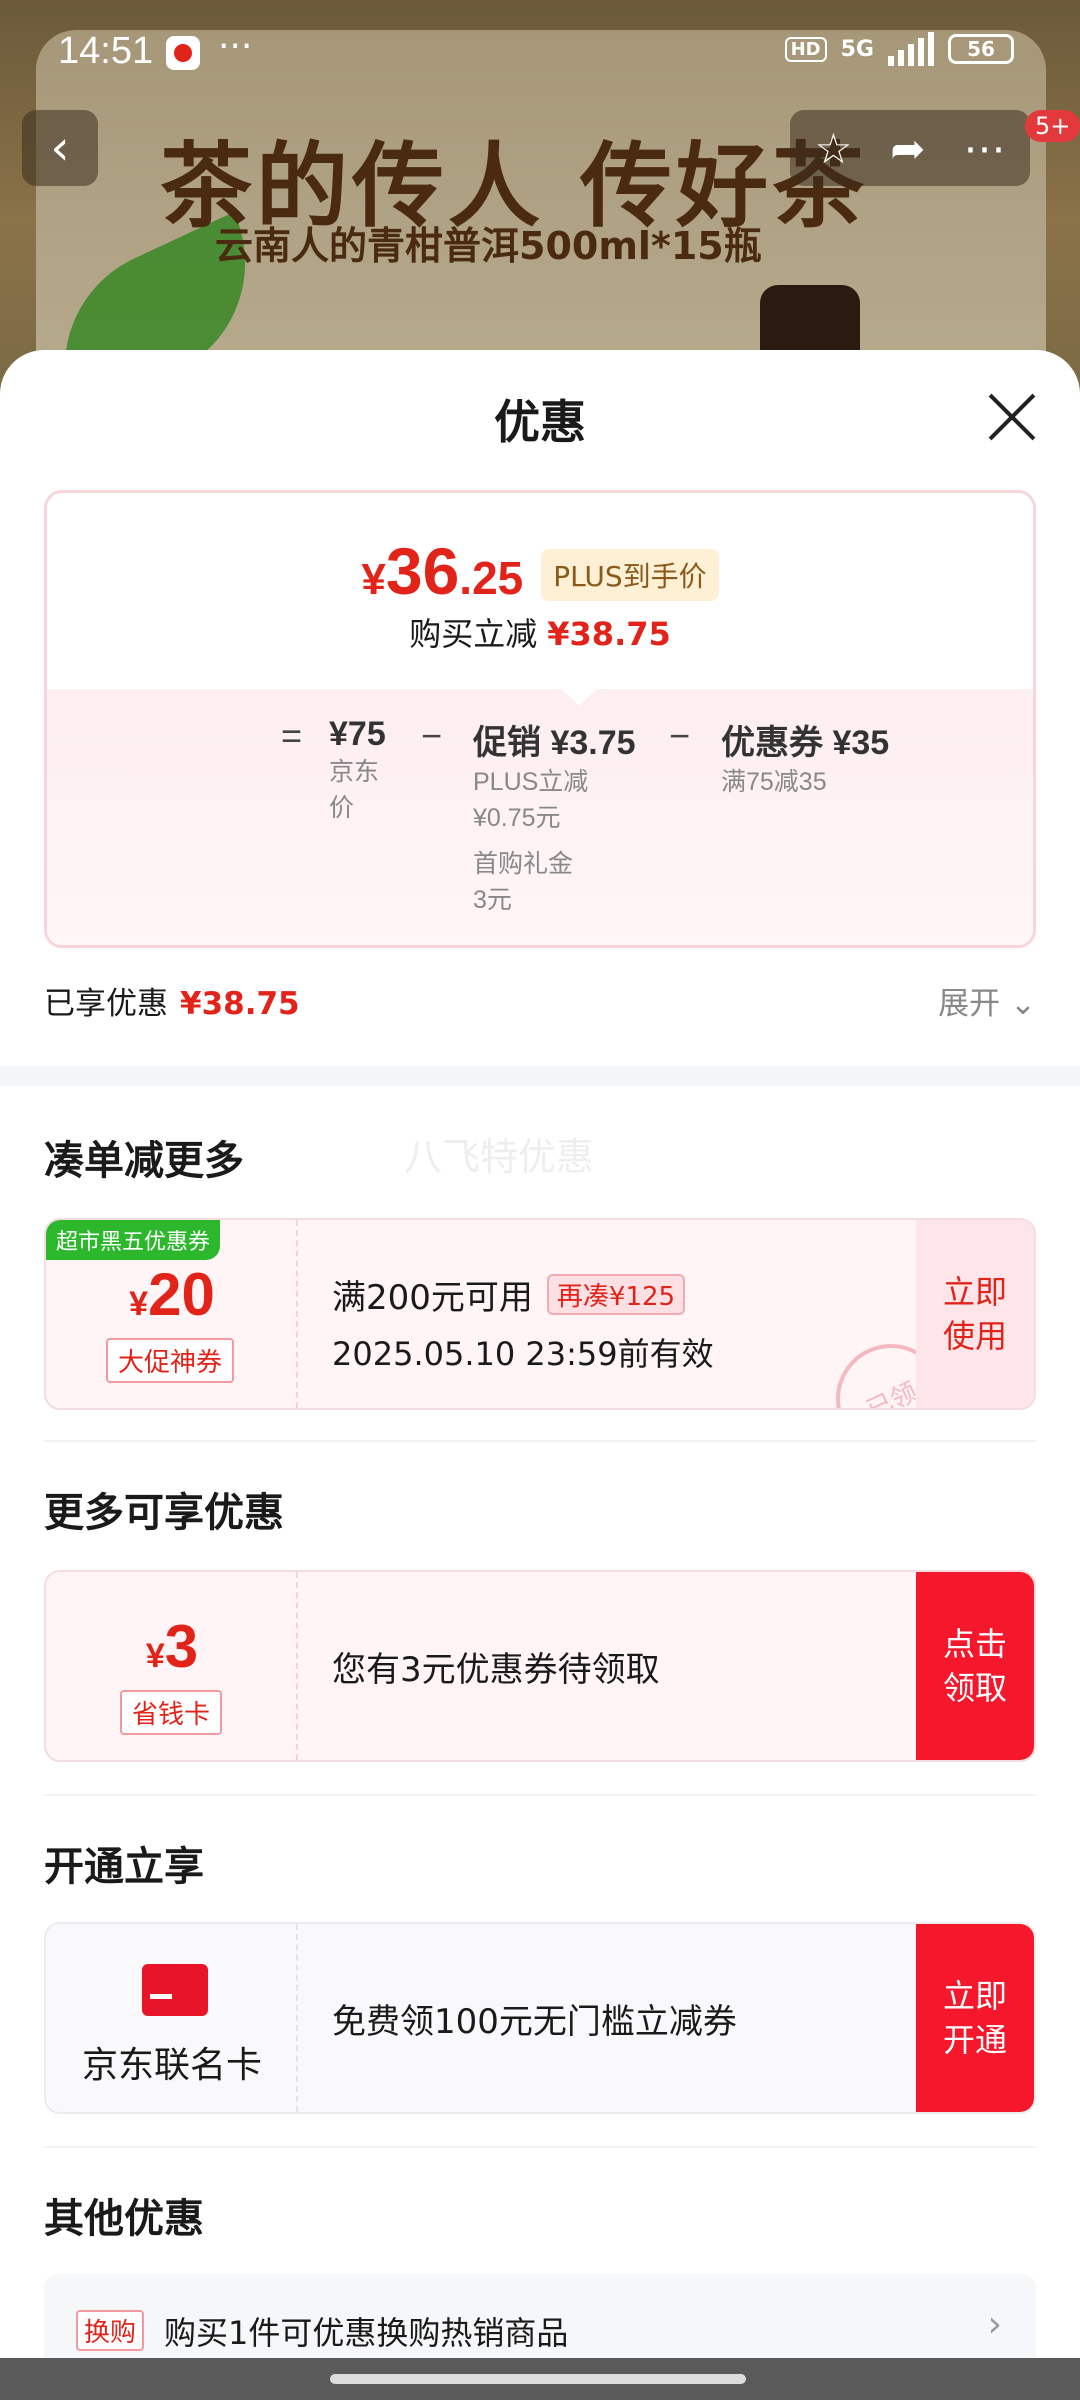  I want to click on status-right: HD 5G 56, so click(899, 49).